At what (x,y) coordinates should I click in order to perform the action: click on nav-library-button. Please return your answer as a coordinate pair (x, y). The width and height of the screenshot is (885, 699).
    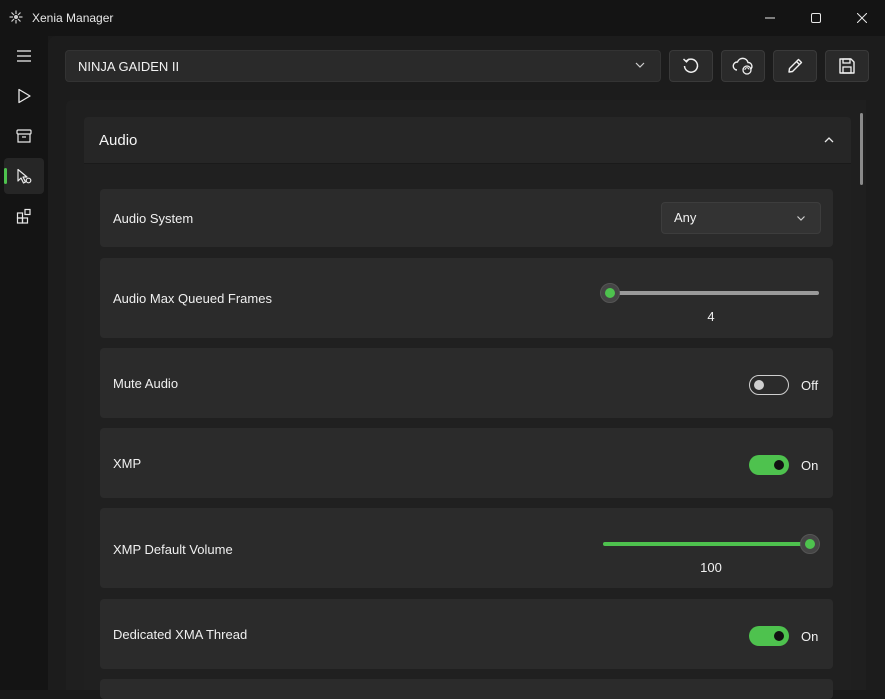
    Looking at the image, I should click on (24, 136).